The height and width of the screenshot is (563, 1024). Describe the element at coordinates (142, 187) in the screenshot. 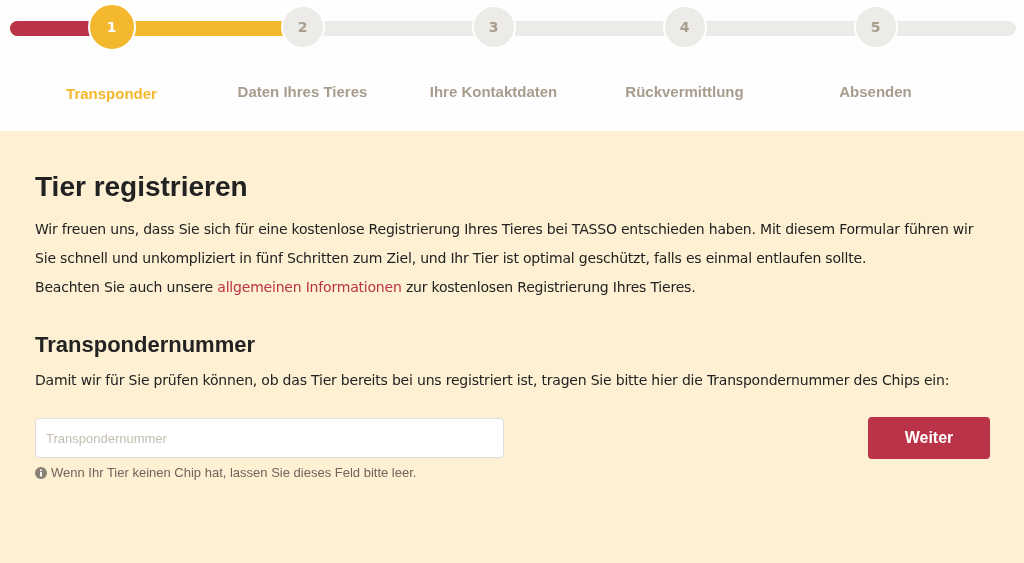

I see `page-title: Tier registrieren` at that location.